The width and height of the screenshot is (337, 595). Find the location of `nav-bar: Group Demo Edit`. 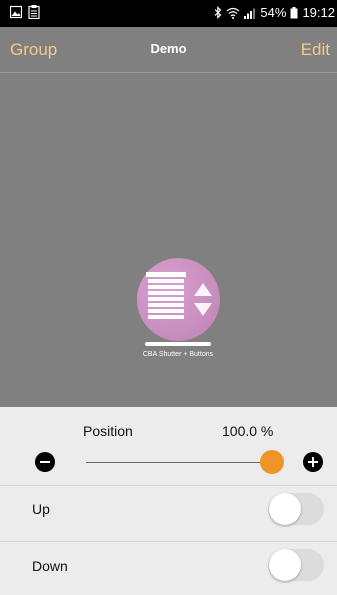

nav-bar: Group Demo Edit is located at coordinates (168, 50).